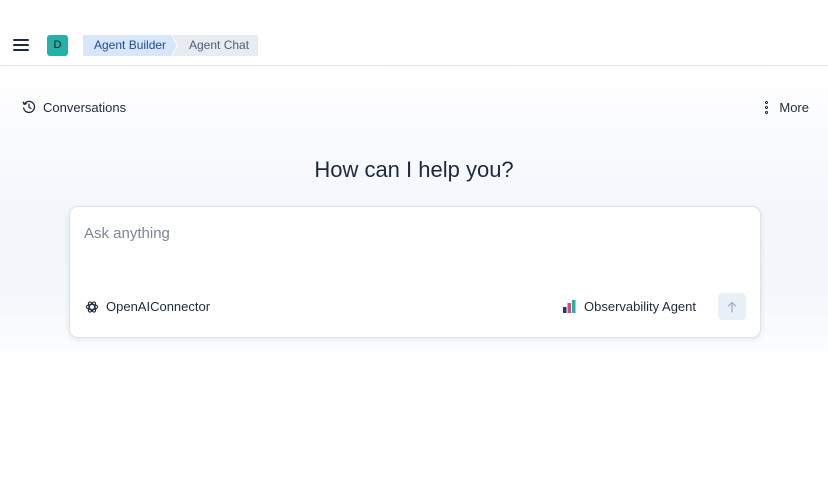 Image resolution: width=828 pixels, height=483 pixels. Describe the element at coordinates (158, 306) in the screenshot. I see `connector-label: OpenAIConnector` at that location.